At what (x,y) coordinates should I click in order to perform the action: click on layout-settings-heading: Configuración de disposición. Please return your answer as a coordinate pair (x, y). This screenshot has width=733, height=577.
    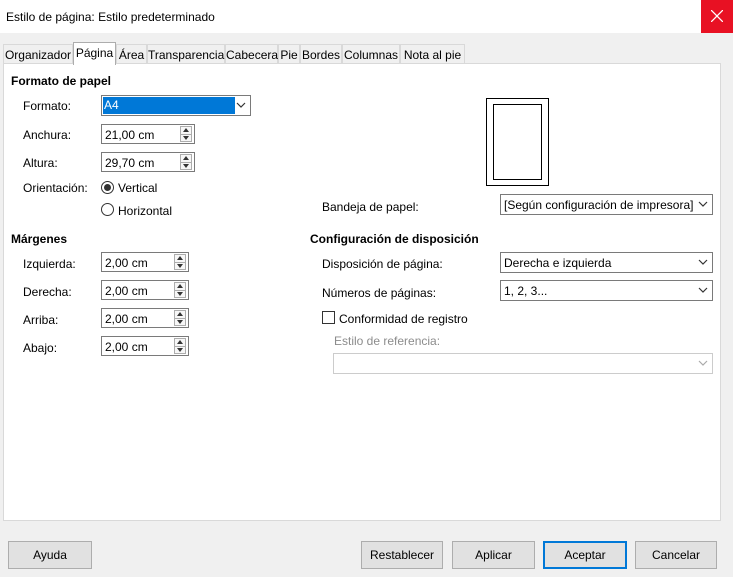
    Looking at the image, I should click on (394, 239).